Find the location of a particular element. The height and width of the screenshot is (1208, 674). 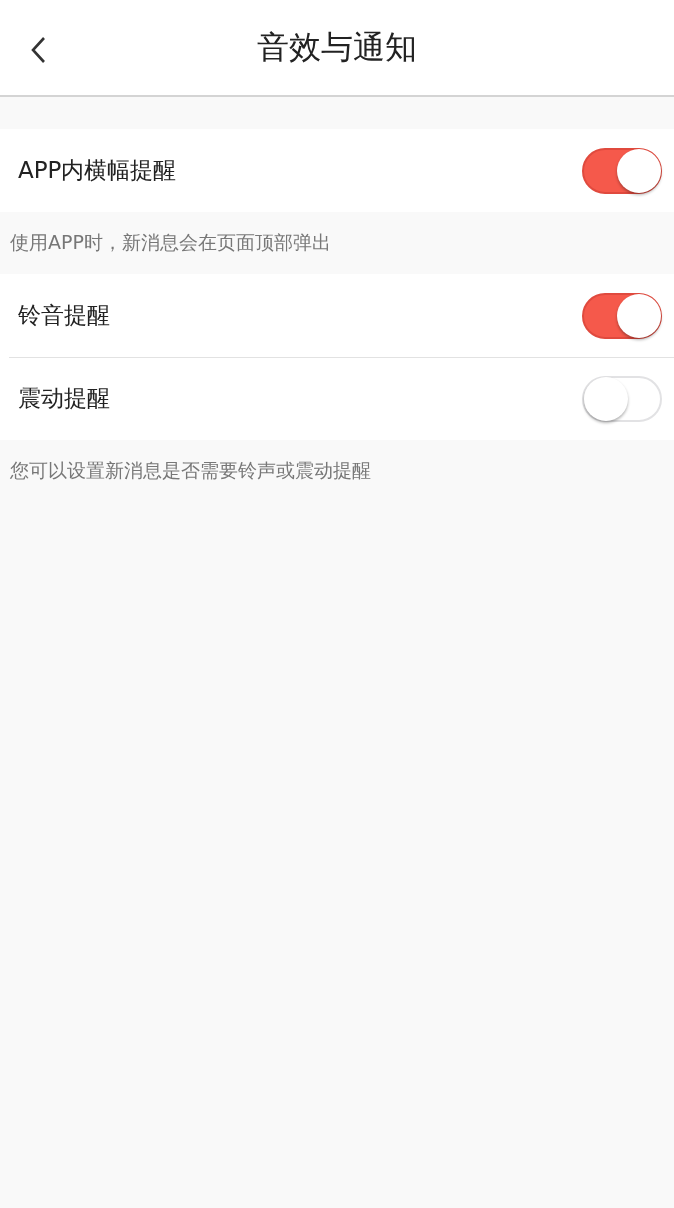

setting-label: APP内横幅提醒 is located at coordinates (97, 170).